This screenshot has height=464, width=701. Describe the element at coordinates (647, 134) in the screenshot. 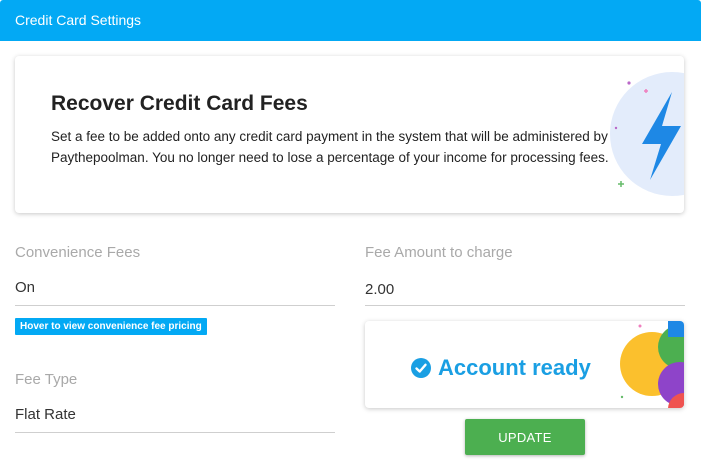

I see `lightning-bolt-icon` at that location.